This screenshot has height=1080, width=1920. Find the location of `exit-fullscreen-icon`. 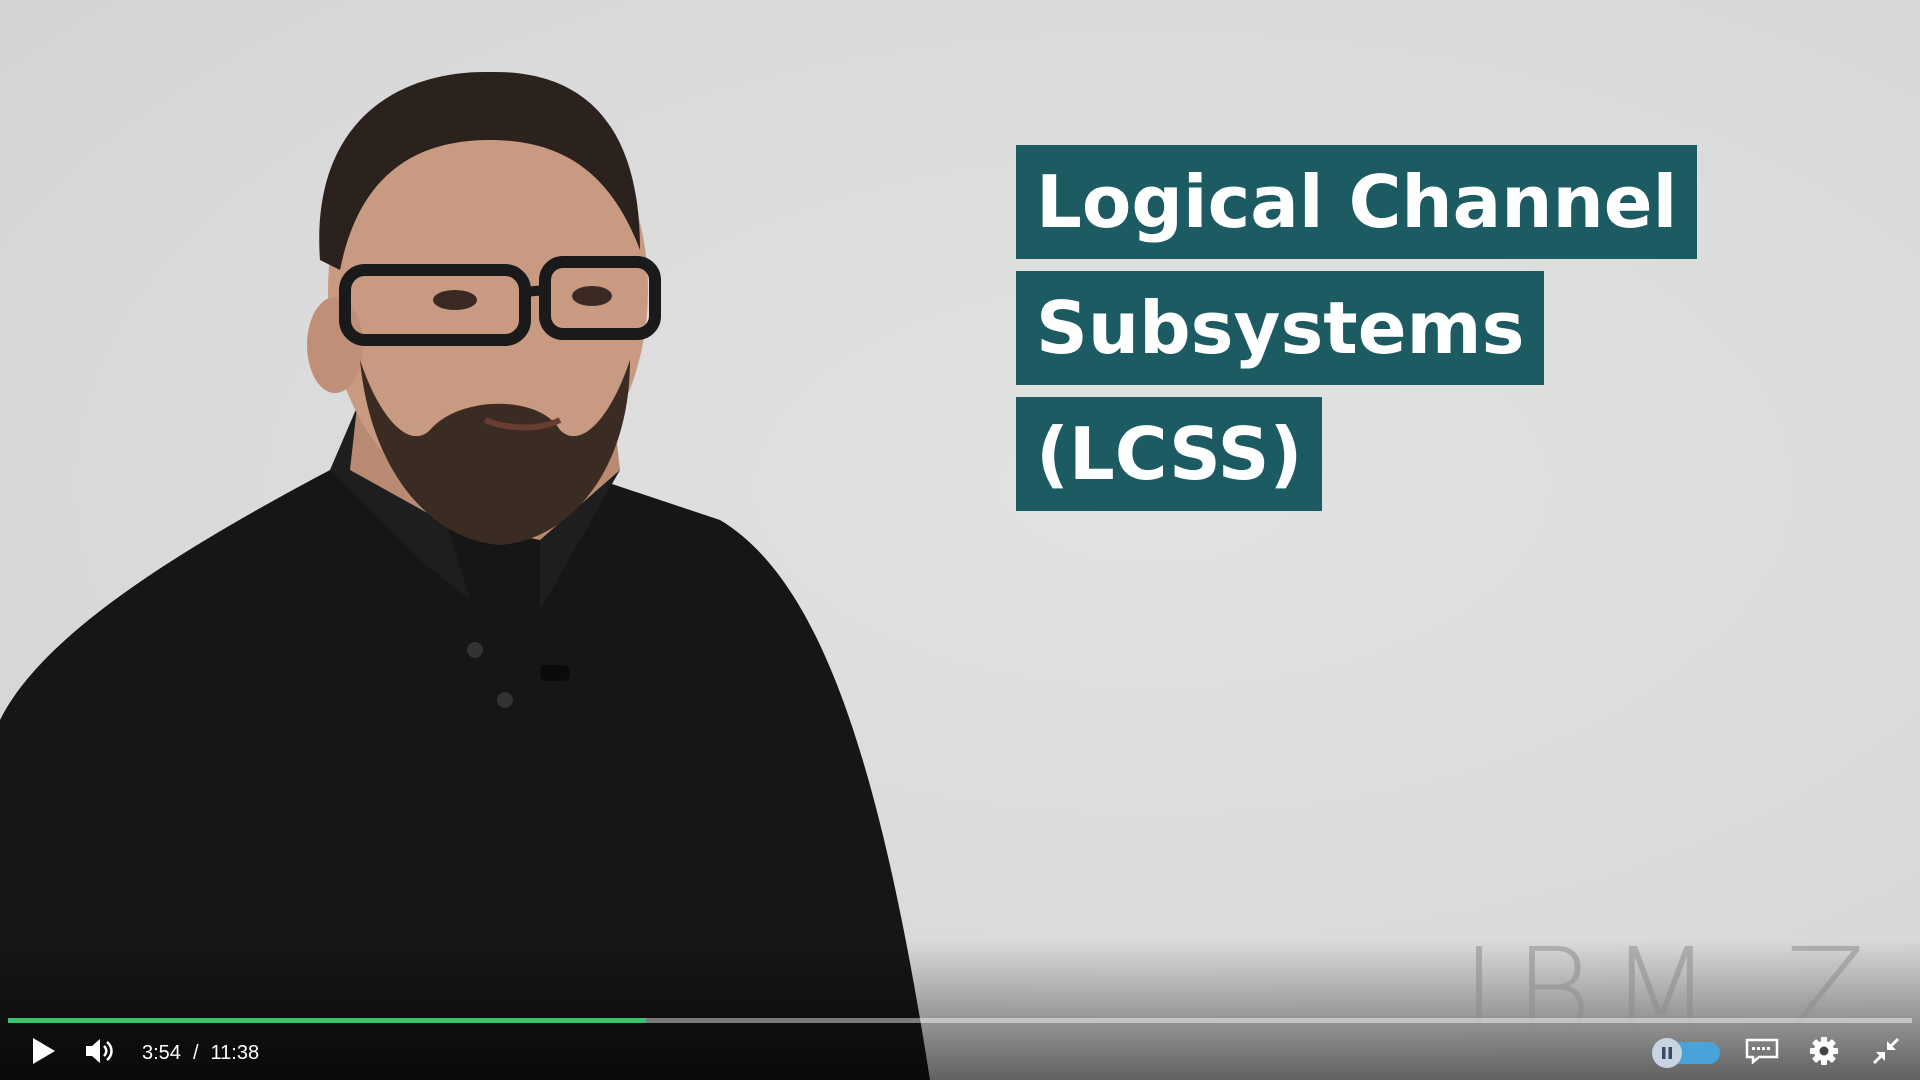

exit-fullscreen-icon is located at coordinates (1886, 1053).